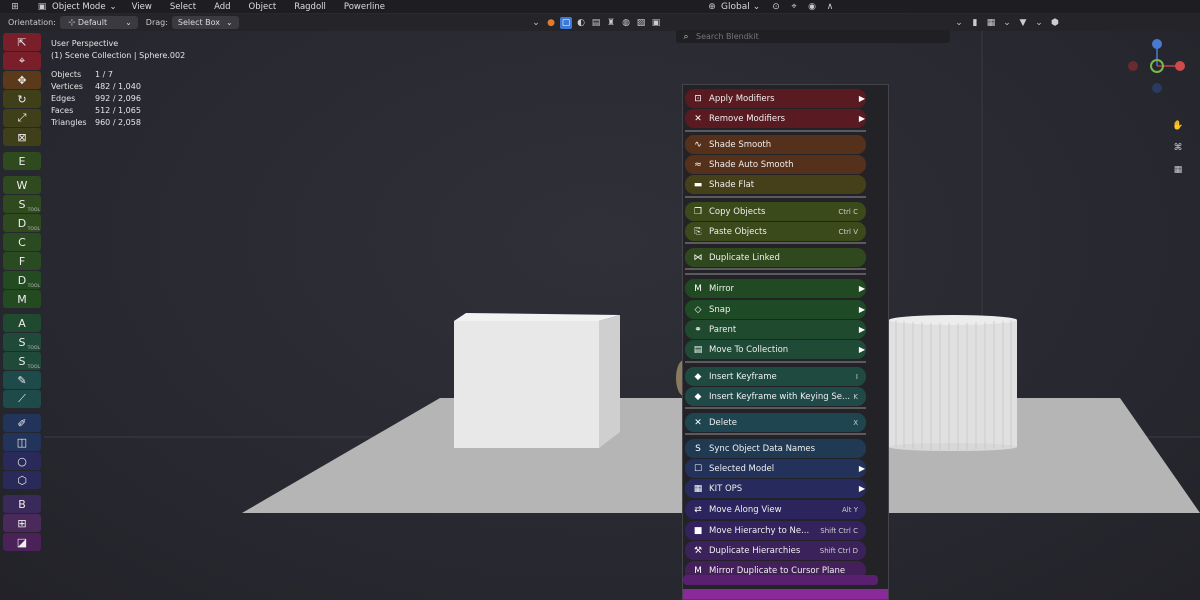  What do you see at coordinates (775, 349) in the screenshot?
I see `menu-item-move-to-collection: ▤ Move To Collection ▶` at bounding box center [775, 349].